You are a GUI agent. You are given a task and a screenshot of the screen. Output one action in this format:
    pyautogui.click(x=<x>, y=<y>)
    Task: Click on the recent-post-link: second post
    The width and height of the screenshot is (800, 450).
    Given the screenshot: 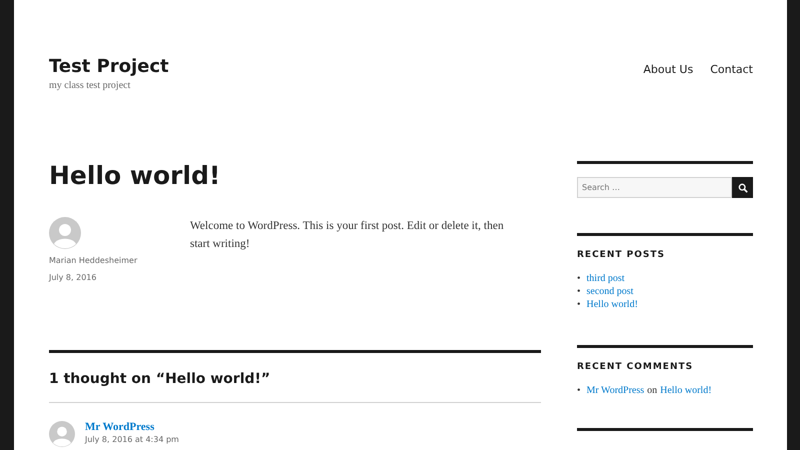 What is the action you would take?
    pyautogui.click(x=610, y=291)
    